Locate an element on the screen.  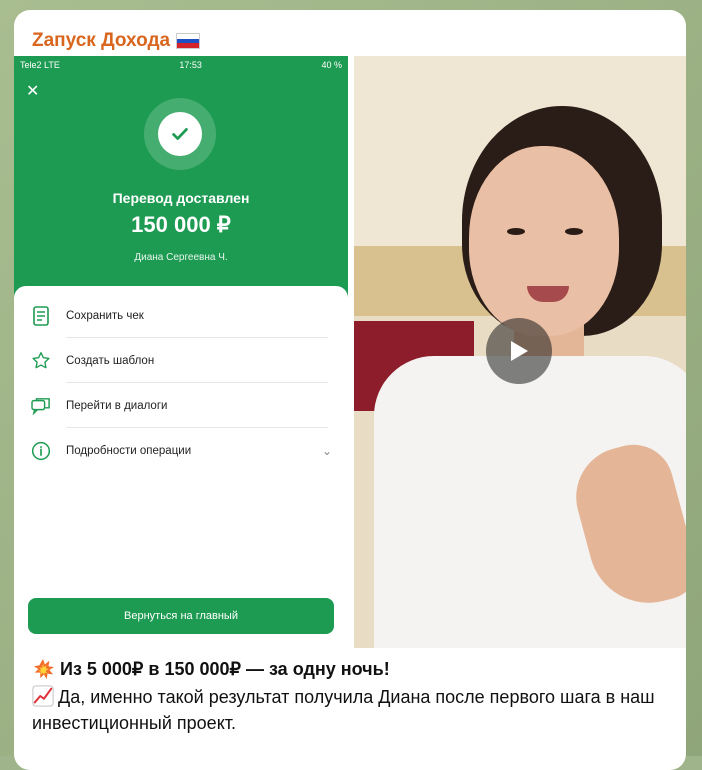
collision-icon is located at coordinates (43, 669).